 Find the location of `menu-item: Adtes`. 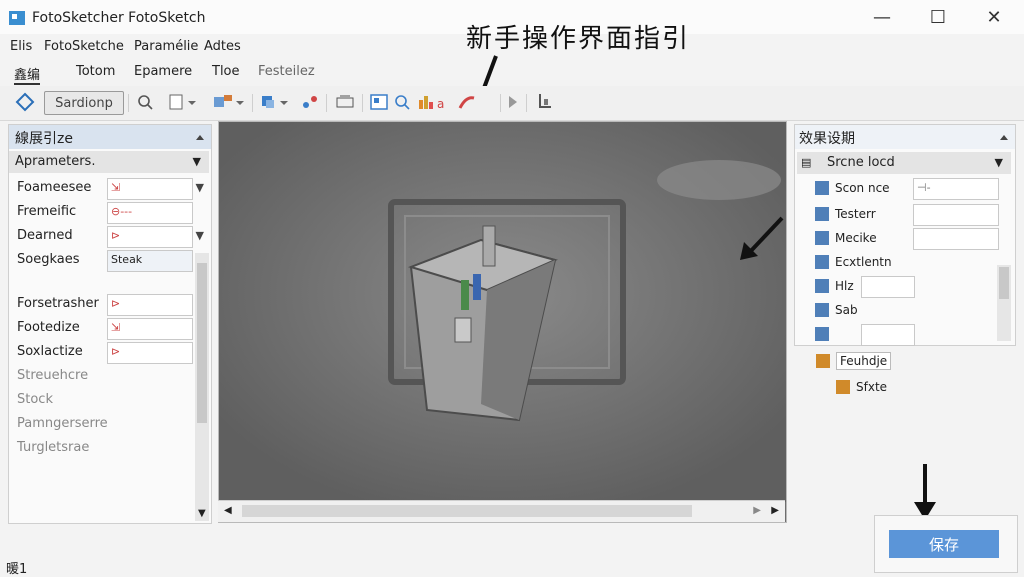

menu-item: Adtes is located at coordinates (222, 46).